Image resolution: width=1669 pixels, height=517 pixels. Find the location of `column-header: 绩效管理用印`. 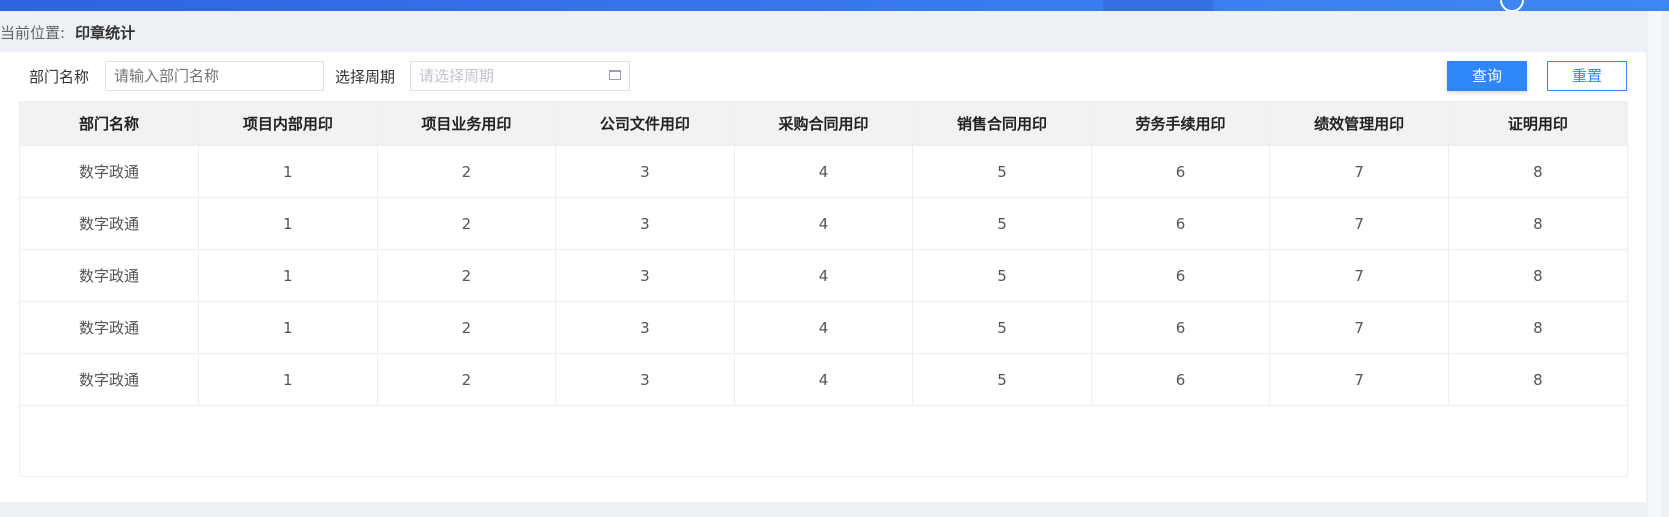

column-header: 绩效管理用印 is located at coordinates (1359, 124).